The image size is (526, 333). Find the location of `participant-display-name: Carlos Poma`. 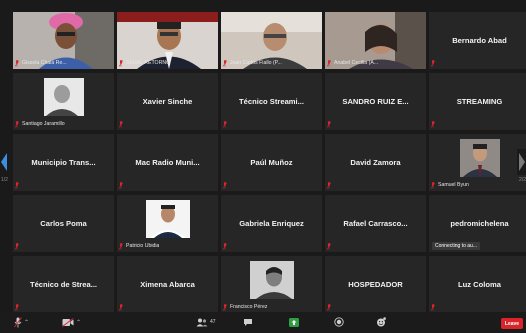

participant-display-name: Carlos Poma is located at coordinates (63, 223).